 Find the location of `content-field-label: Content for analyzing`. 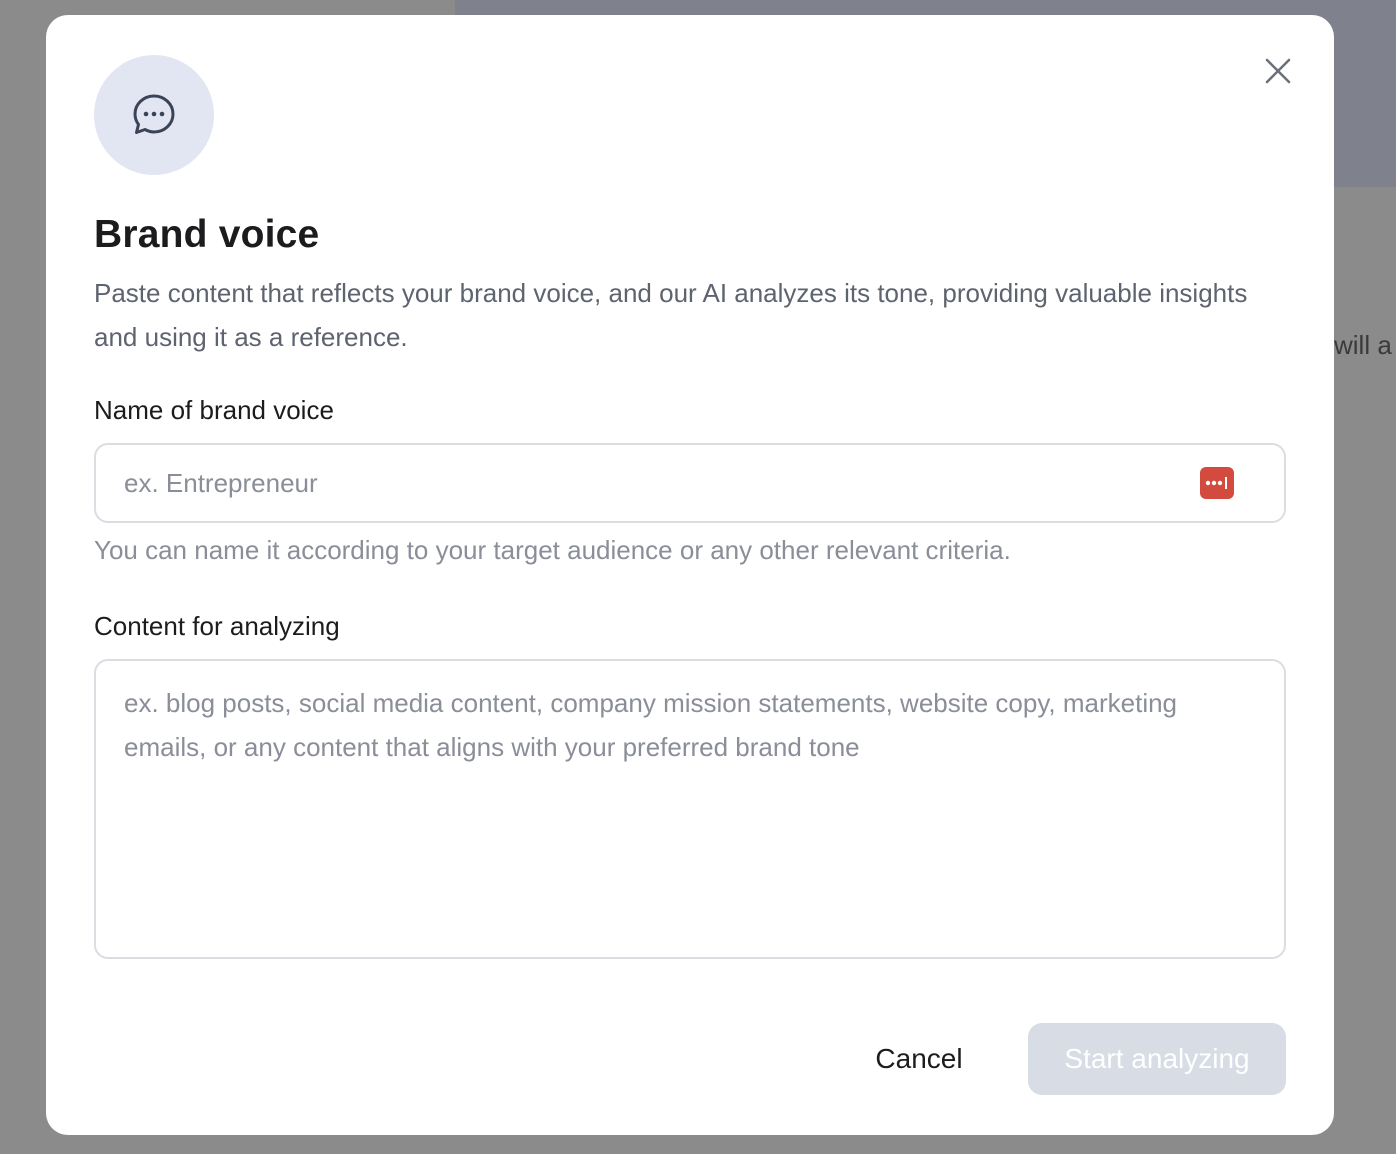

content-field-label: Content for analyzing is located at coordinates (217, 626).